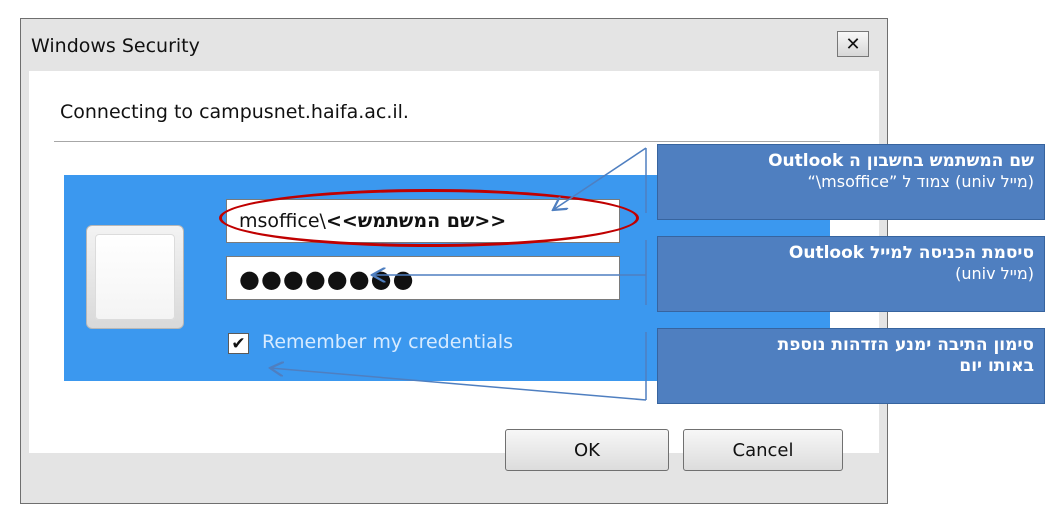 This screenshot has height=510, width=1050. Describe the element at coordinates (920, 182) in the screenshot. I see `callout-username-line2: (מייל univ) צמוד ל ”msoffice\“` at that location.